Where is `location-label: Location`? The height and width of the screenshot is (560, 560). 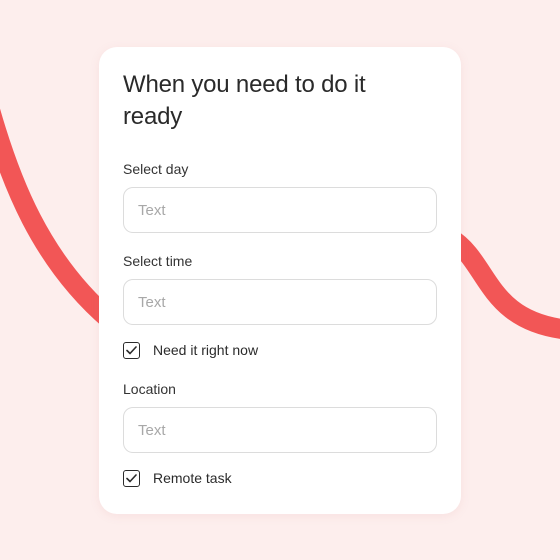
location-label: Location is located at coordinates (149, 389).